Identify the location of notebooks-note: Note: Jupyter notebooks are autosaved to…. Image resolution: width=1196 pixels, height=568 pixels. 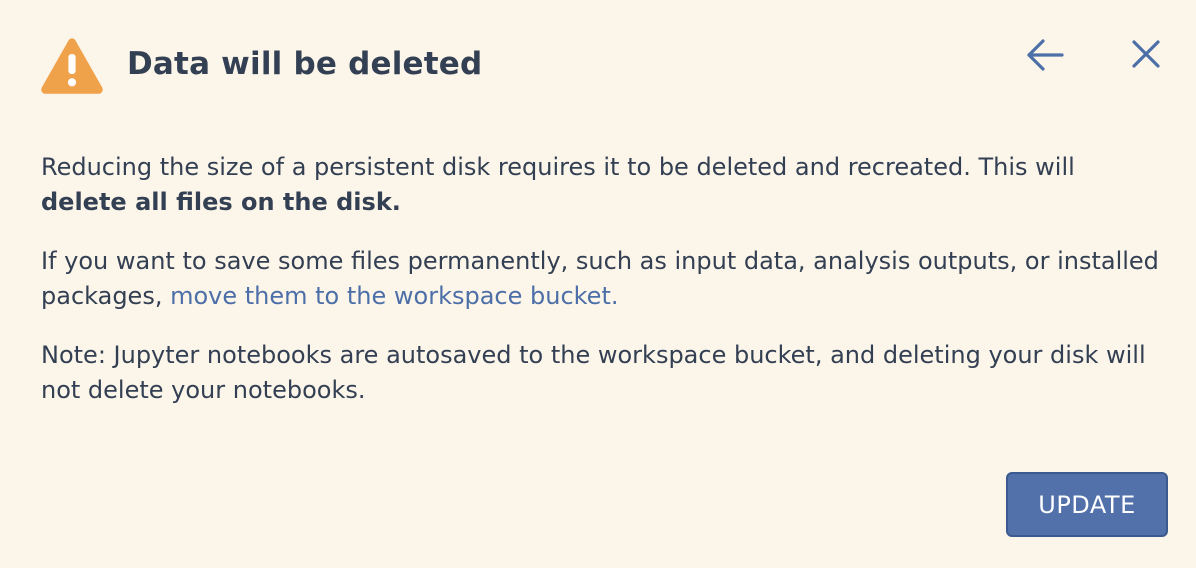
(593, 372).